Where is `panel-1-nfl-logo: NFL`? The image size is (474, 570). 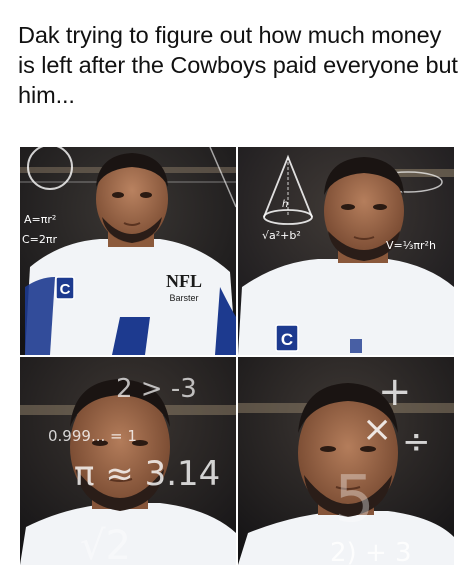
panel-1-nfl-logo: NFL is located at coordinates (184, 281).